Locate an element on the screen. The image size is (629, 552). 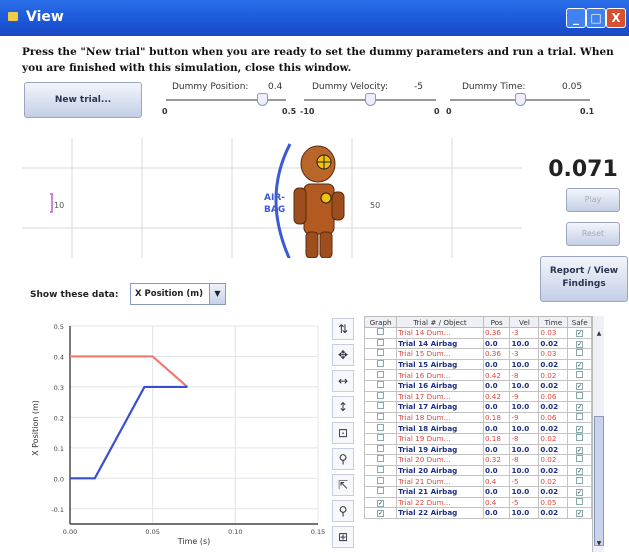
dummy-time-slider-thumb is located at coordinates (520, 99).